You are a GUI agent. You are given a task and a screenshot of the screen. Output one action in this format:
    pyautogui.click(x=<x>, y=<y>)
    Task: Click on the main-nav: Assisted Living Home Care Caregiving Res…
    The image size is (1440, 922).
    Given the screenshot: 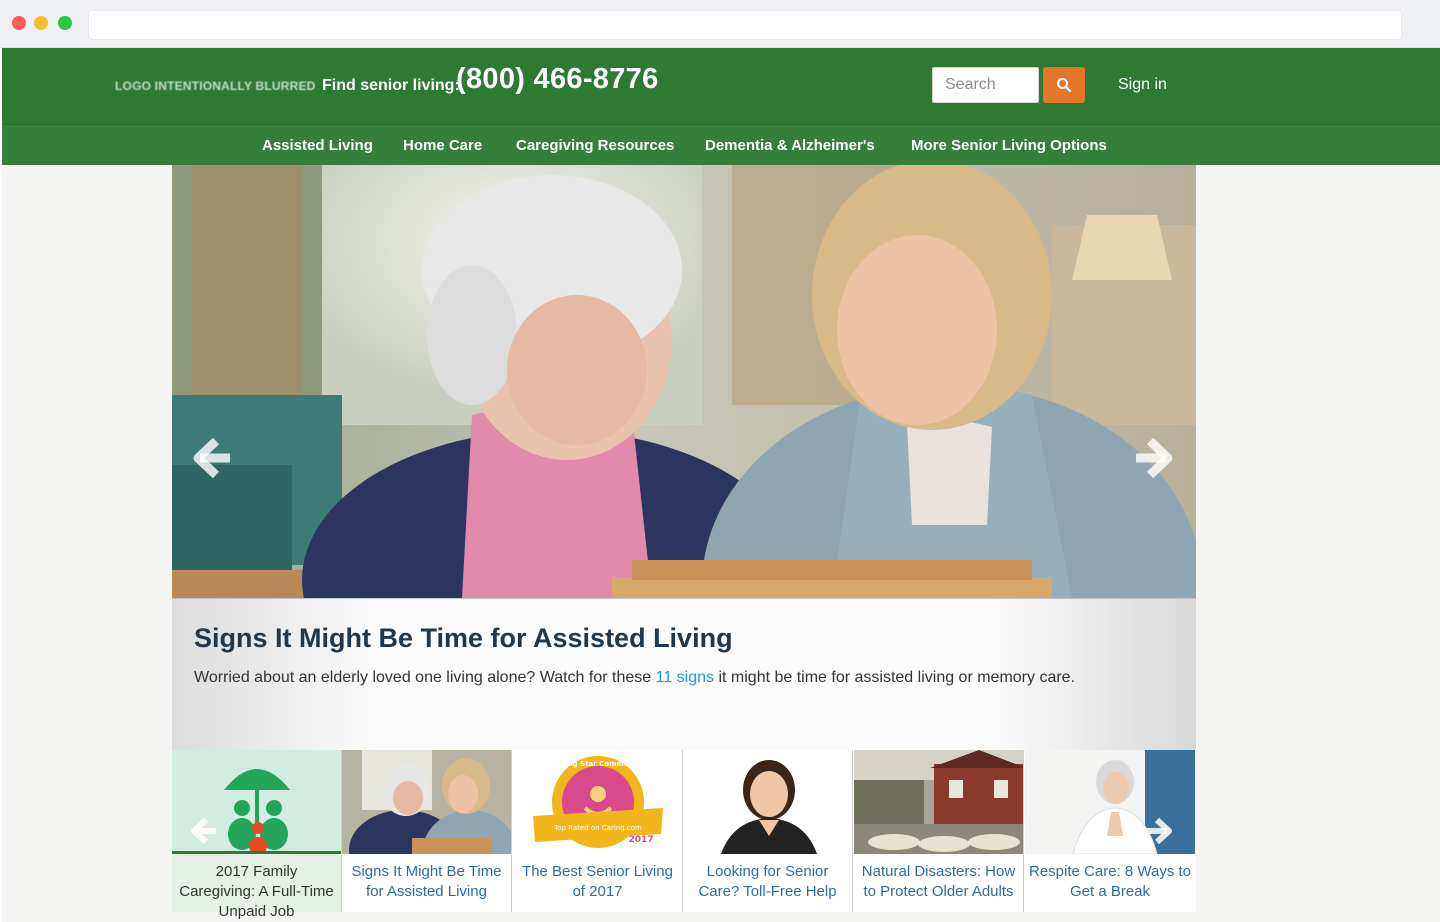 What is the action you would take?
    pyautogui.click(x=721, y=144)
    